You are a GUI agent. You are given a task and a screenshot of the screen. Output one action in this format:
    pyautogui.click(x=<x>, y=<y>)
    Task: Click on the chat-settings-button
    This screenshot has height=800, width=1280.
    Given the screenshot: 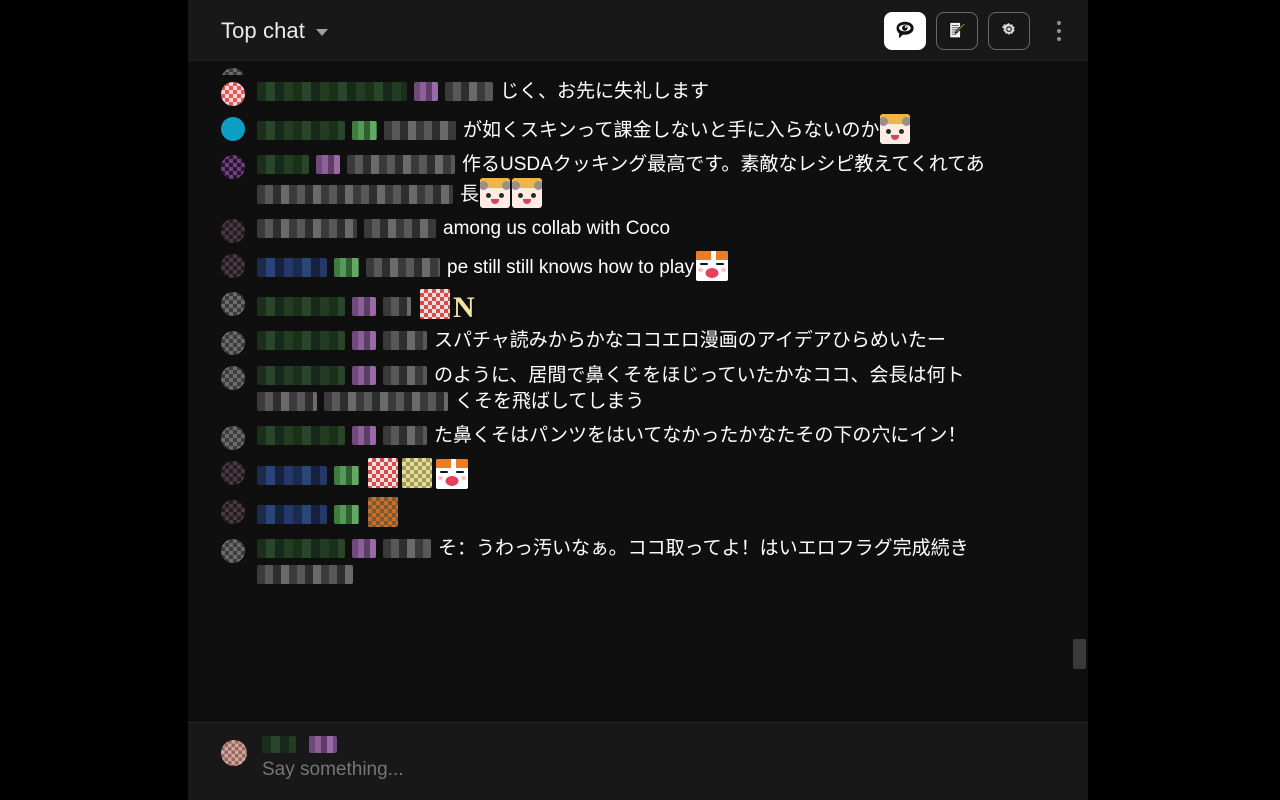 What is the action you would take?
    pyautogui.click(x=1009, y=30)
    